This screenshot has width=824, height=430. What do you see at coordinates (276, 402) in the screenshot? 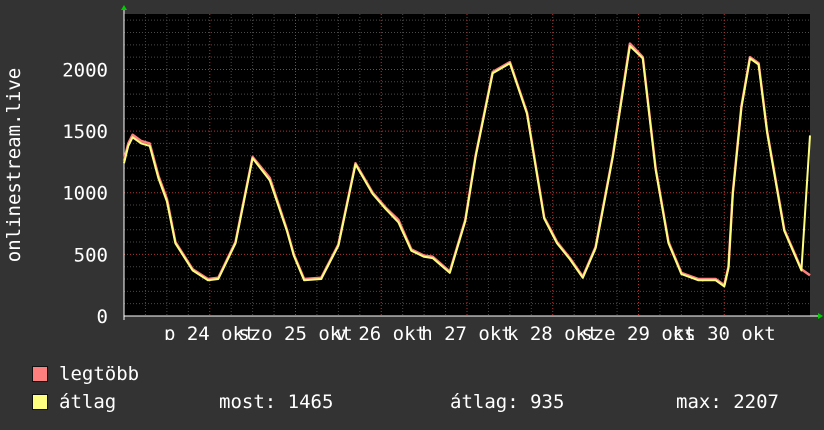
I see `stat-current: most: 1465` at bounding box center [276, 402].